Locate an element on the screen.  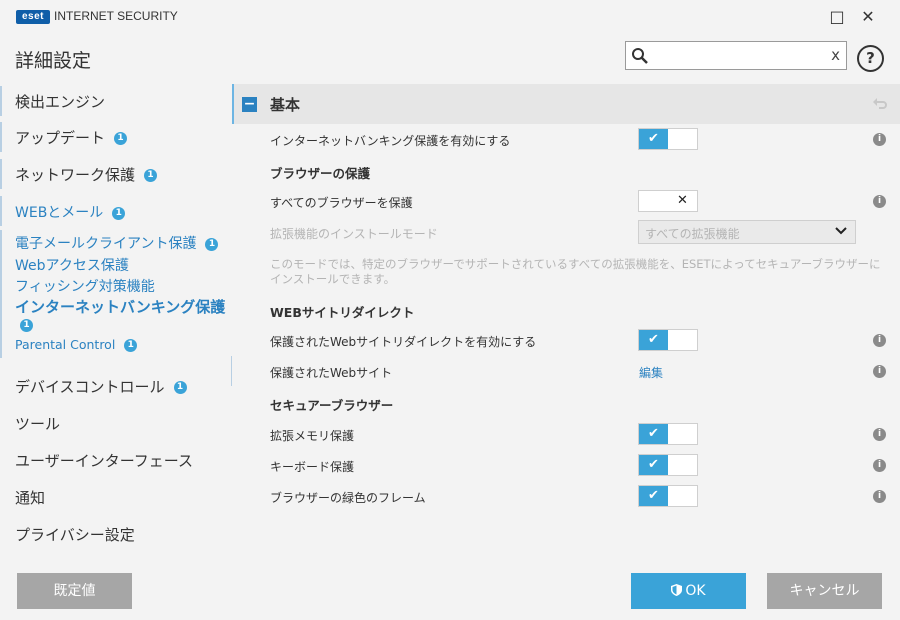
green-frame-toggle: ✔ is located at coordinates (668, 496).